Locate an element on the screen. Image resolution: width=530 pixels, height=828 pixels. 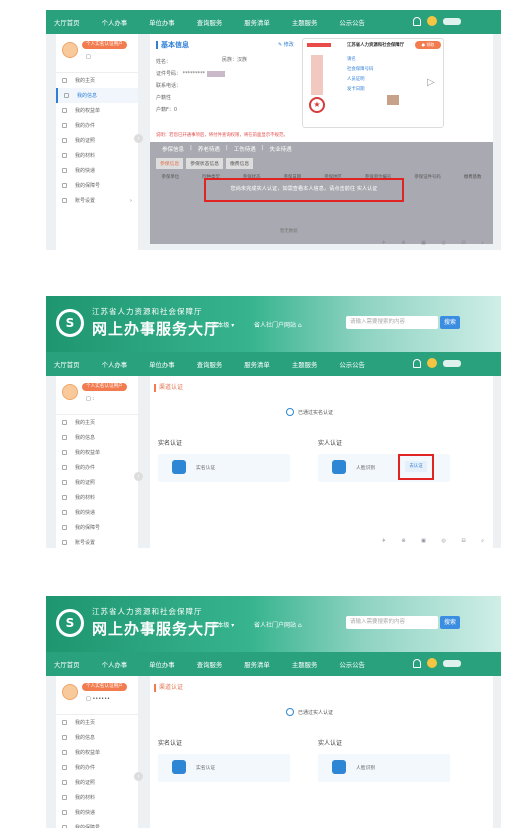
user-name: □ is located at coordinates (88, 57).